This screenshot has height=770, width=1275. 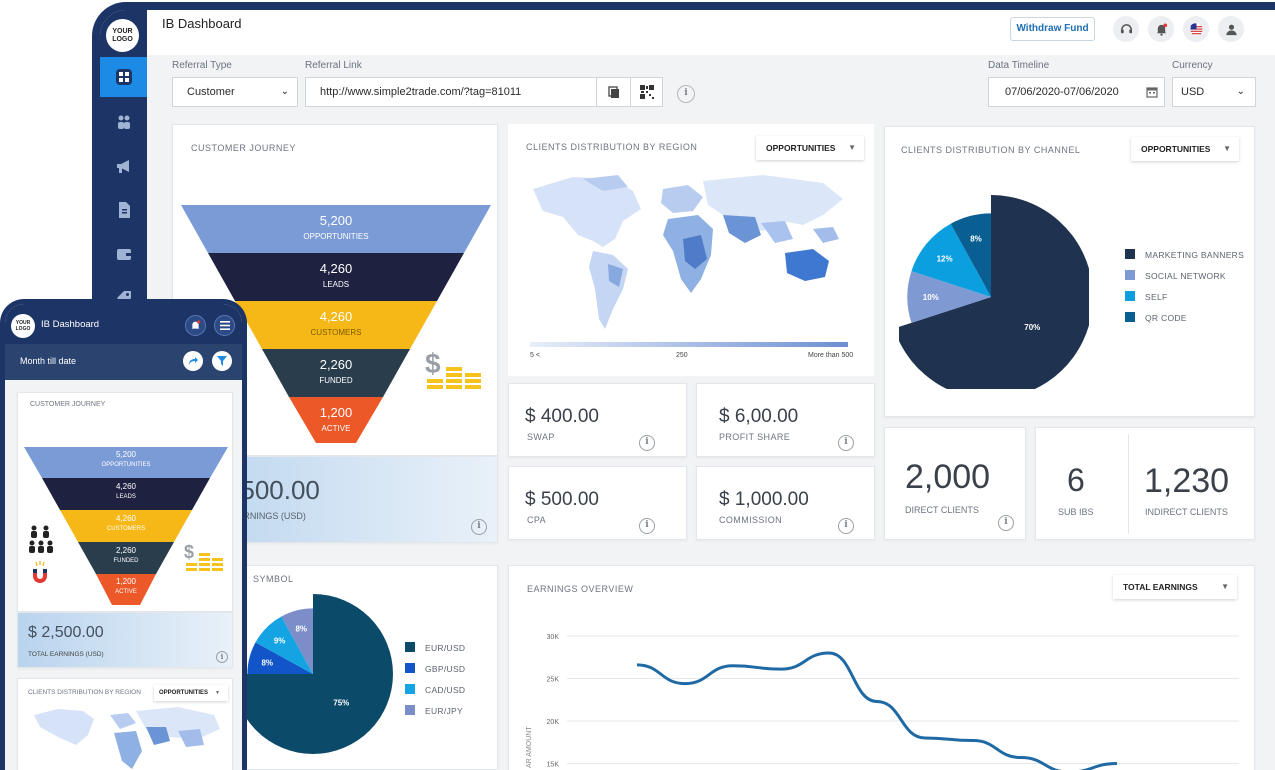 What do you see at coordinates (755, 437) in the screenshot?
I see `kpi-label: PROFIT SHARE` at bounding box center [755, 437].